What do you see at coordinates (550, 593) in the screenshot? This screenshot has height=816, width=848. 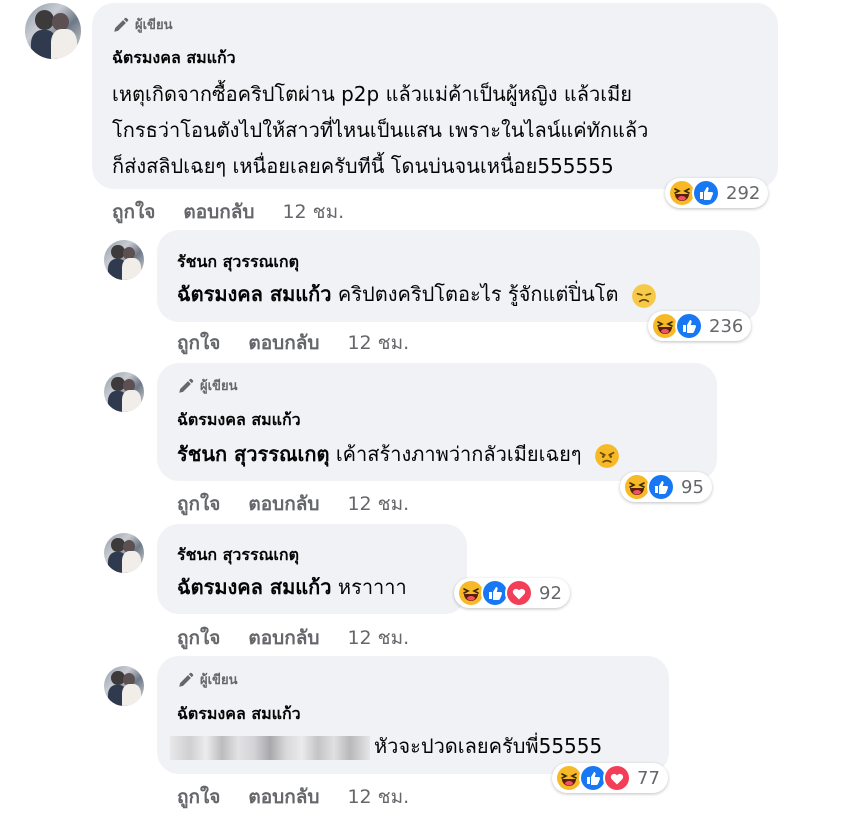 I see `reaction-count: 92` at bounding box center [550, 593].